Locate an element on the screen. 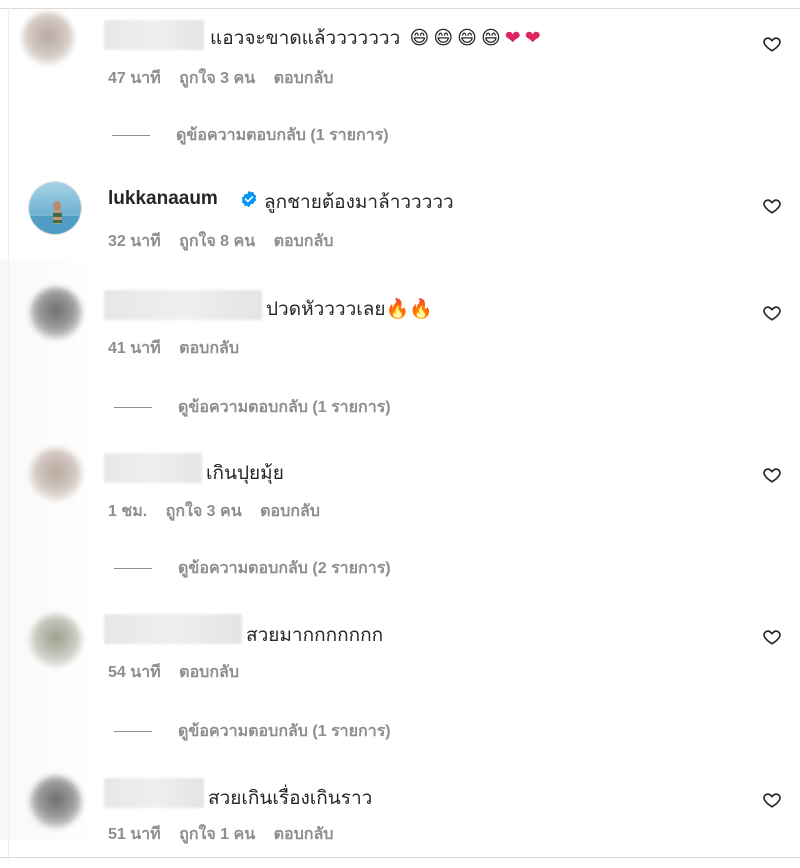 This screenshot has height=868, width=800. comment-meta: 54 นาที ตอบกลับ is located at coordinates (180, 672).